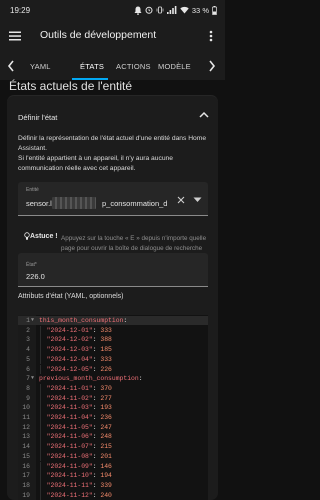 The height and width of the screenshot is (500, 320). Describe the element at coordinates (113, 427) in the screenshot. I see `code-line: 12 "2024-11-05": 247` at that location.